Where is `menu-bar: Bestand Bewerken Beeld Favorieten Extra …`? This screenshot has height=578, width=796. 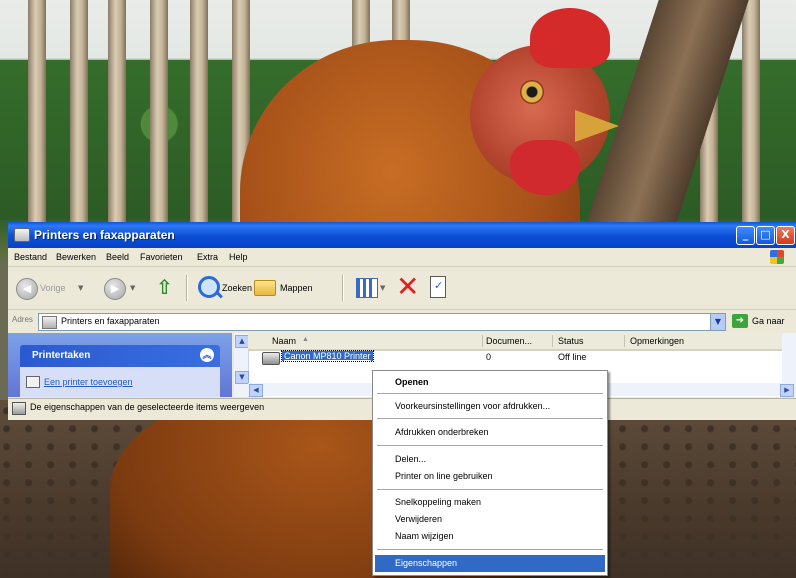
menu-bar: Bestand Bewerken Beeld Favorieten Extra … is located at coordinates (402, 258).